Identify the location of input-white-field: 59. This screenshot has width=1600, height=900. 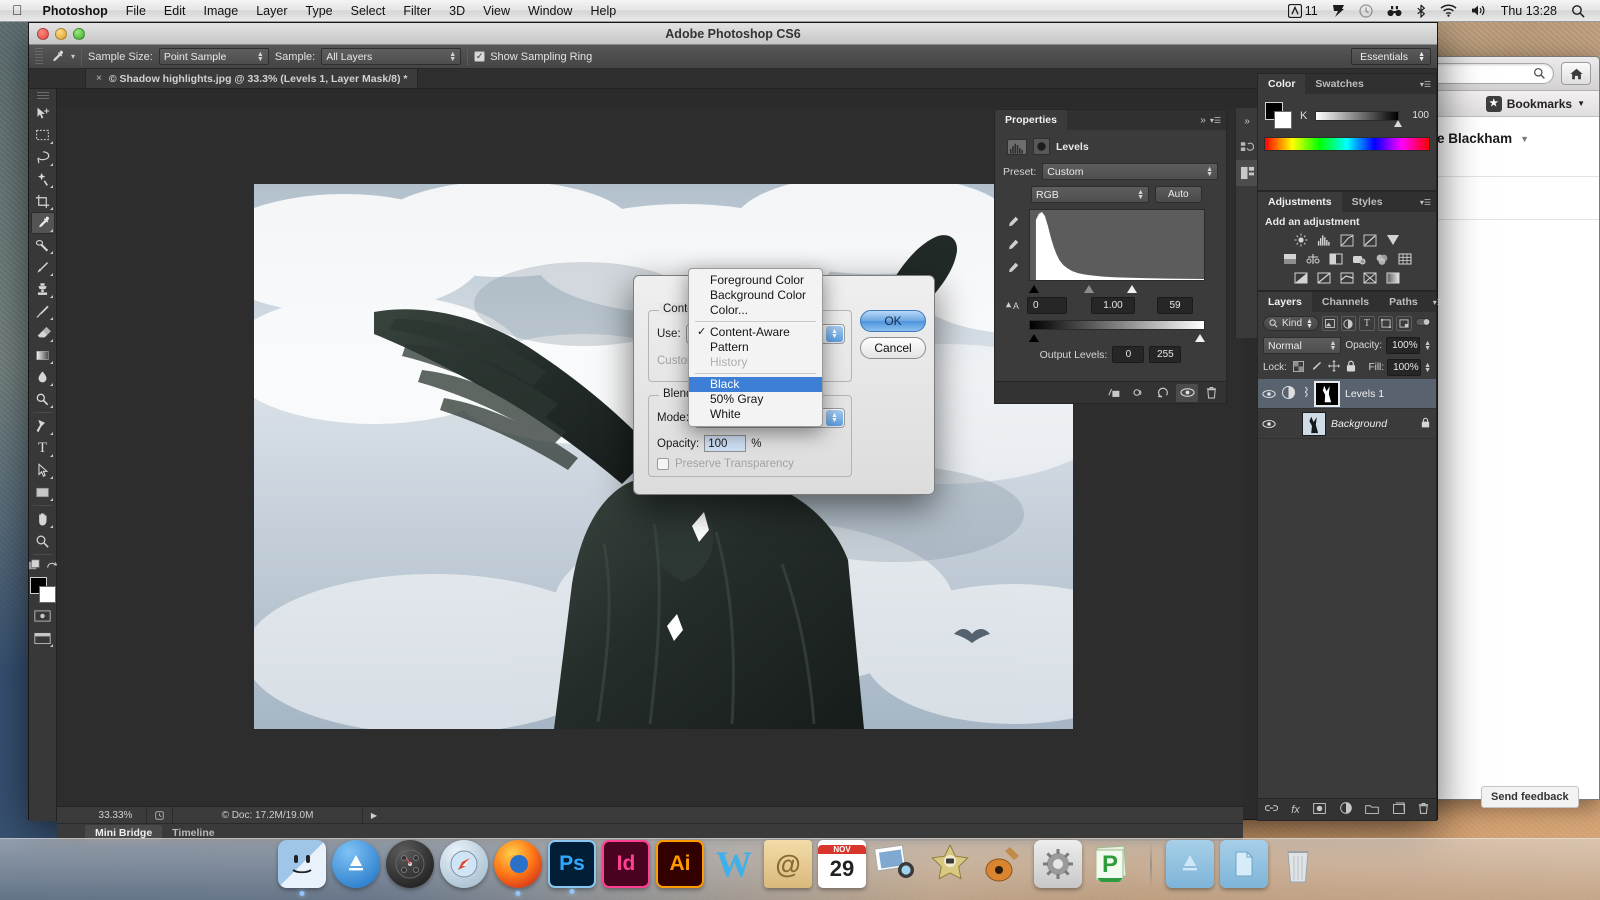
(1175, 305).